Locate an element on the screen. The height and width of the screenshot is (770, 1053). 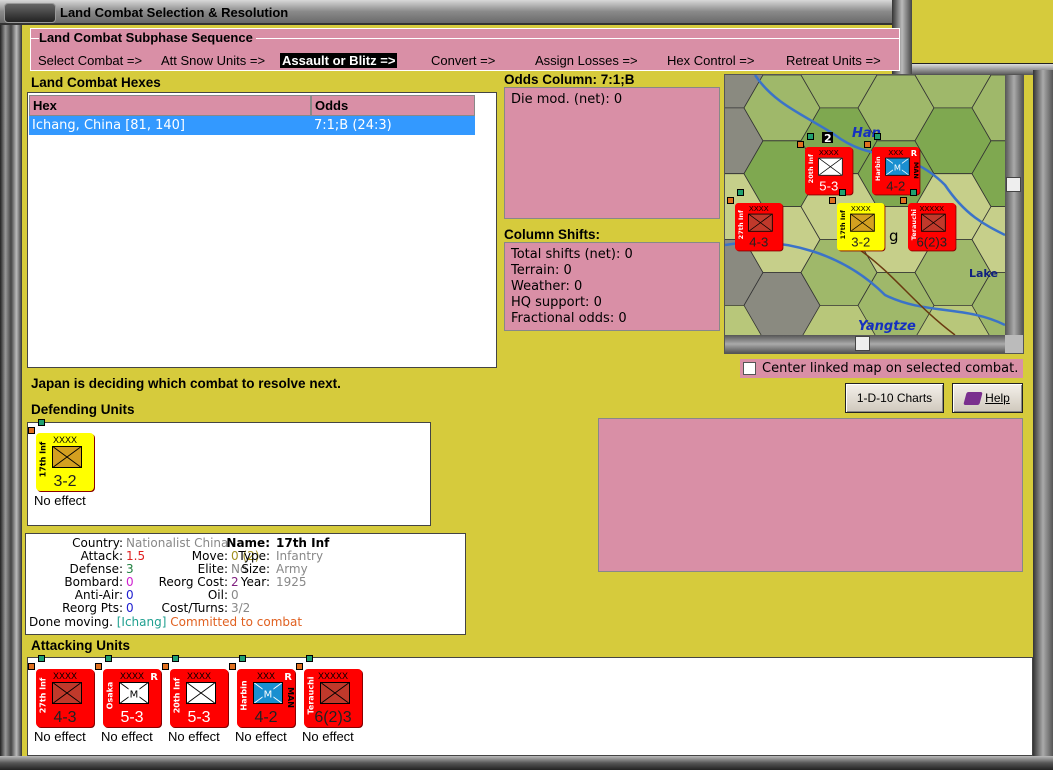
window-title: Land Combat Selection & Resolution is located at coordinates (174, 12).